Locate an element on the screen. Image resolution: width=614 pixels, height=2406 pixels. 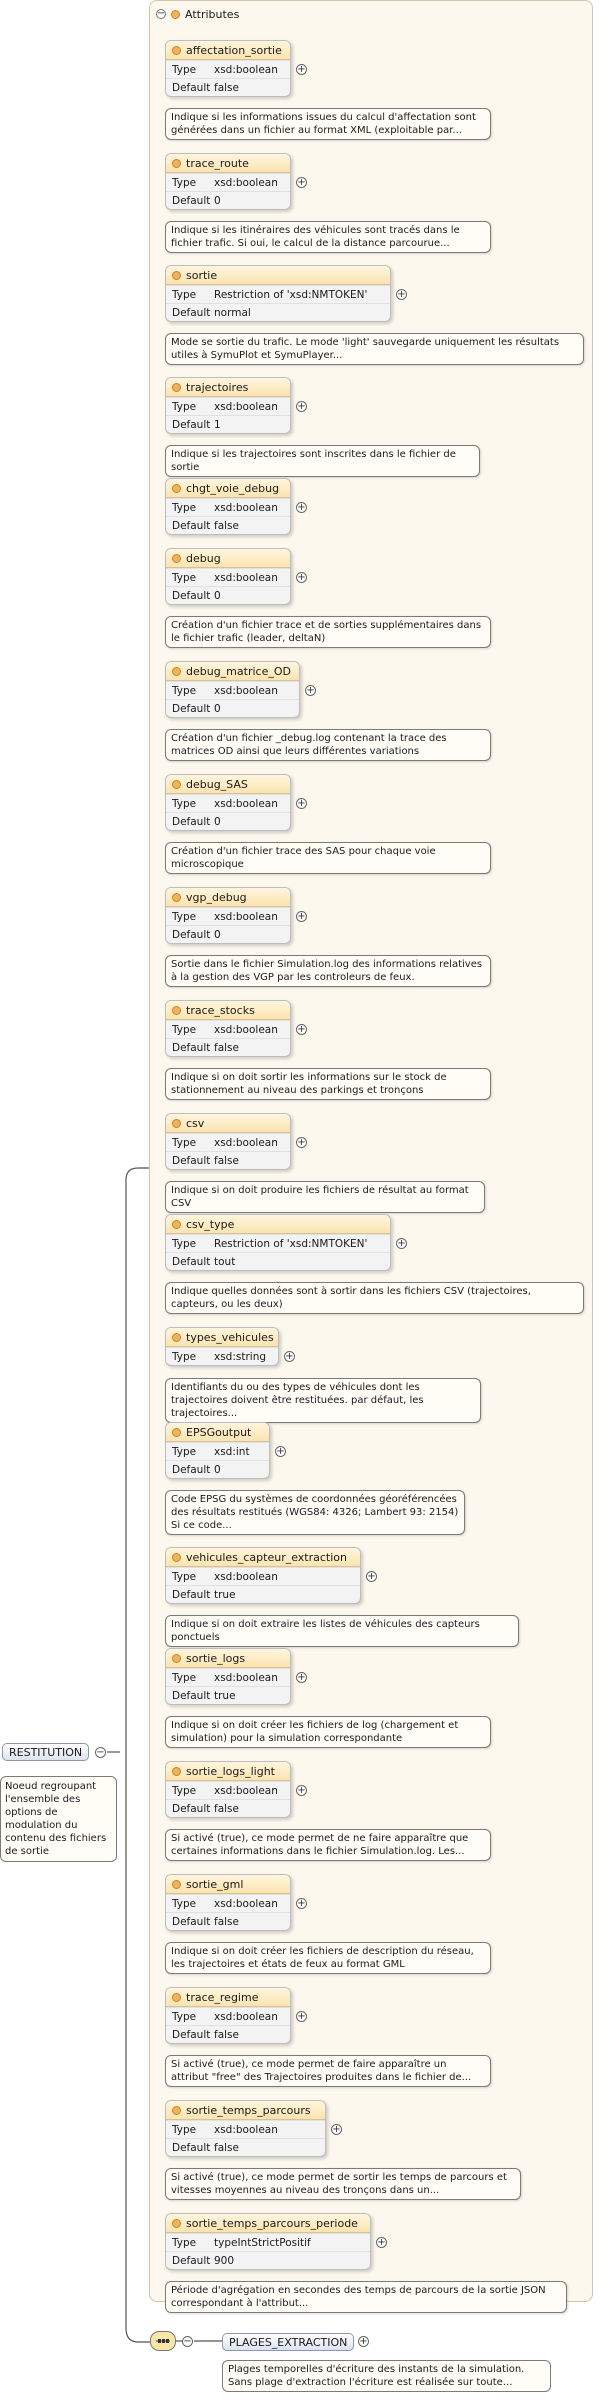
default-value: normal is located at coordinates (232, 312).